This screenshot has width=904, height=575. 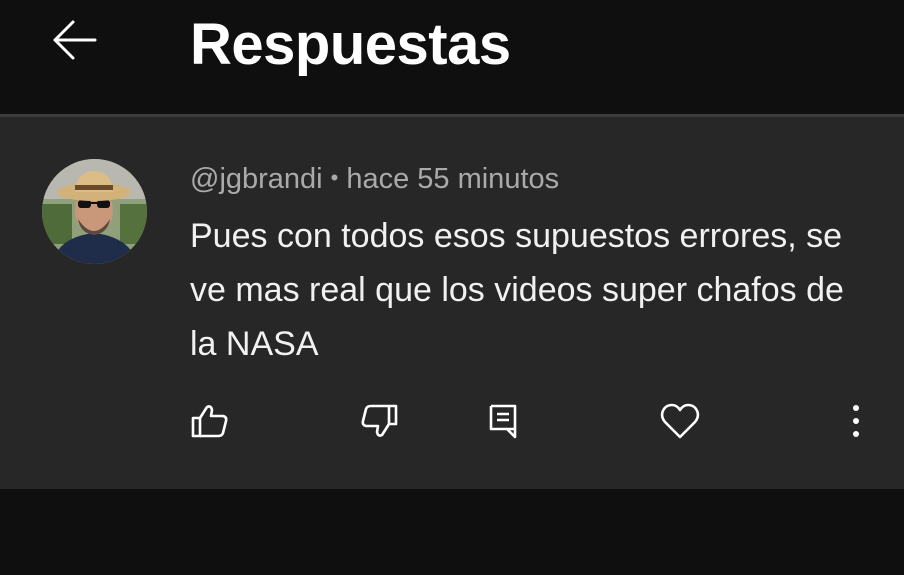 What do you see at coordinates (452, 532) in the screenshot?
I see `bottom-area` at bounding box center [452, 532].